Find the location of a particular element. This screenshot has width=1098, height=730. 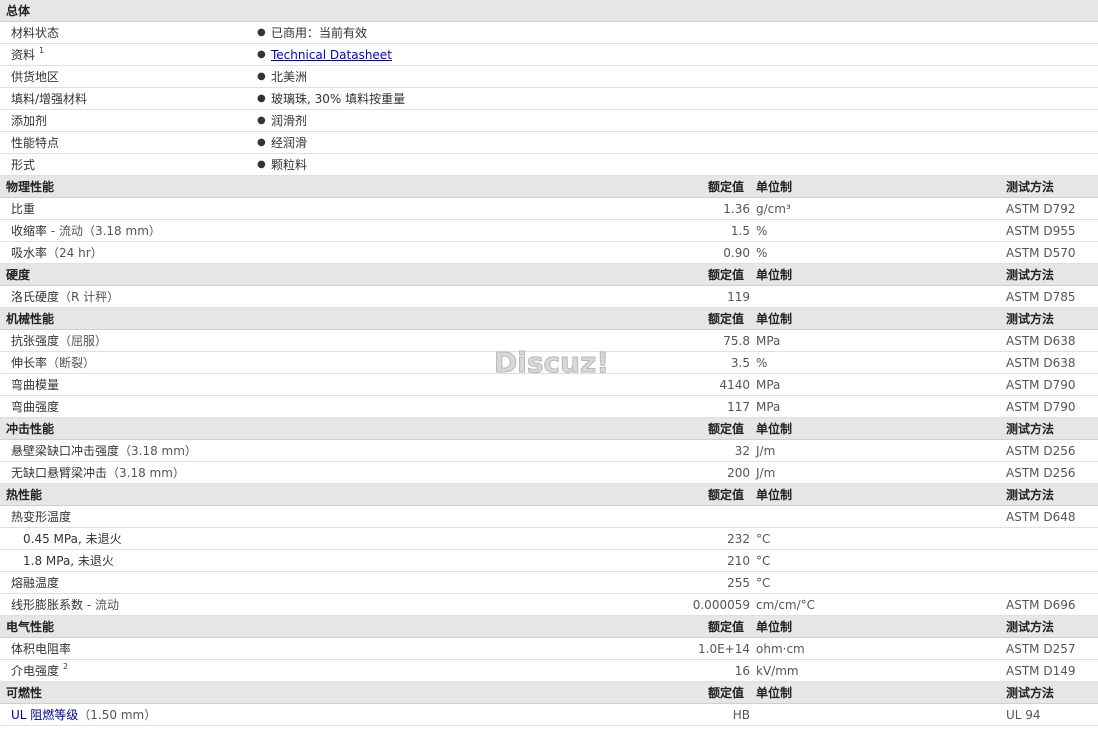

test-method: ASTM D785 is located at coordinates (1041, 297).